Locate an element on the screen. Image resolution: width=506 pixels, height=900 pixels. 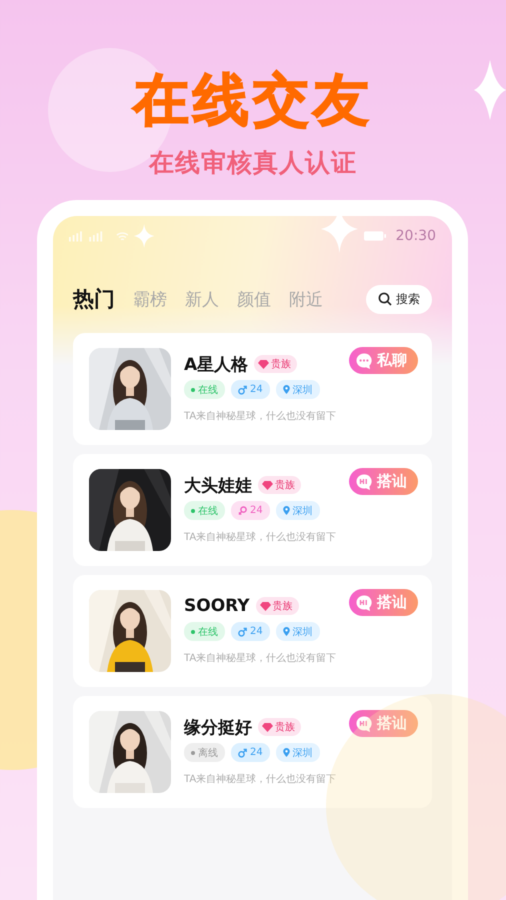
user-card: 缘分挺好 贵族 离线 24 深圳 TA来自神秘星球，什么也没有留下 搭讪 is located at coordinates (252, 752).